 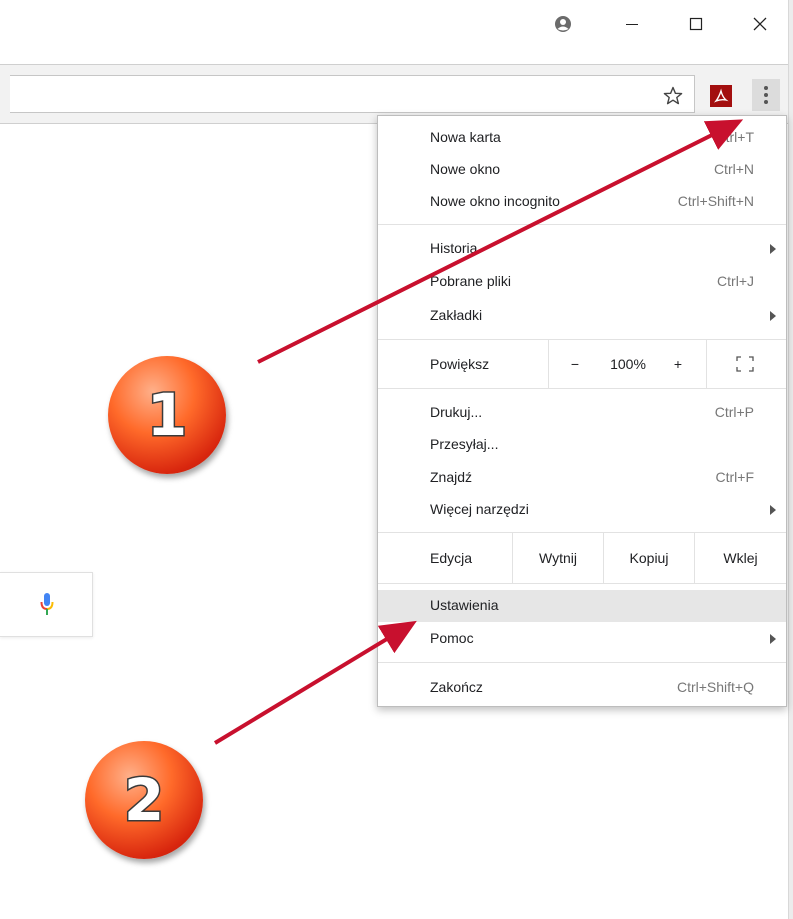 What do you see at coordinates (628, 364) in the screenshot?
I see `zoom-value: 100%` at bounding box center [628, 364].